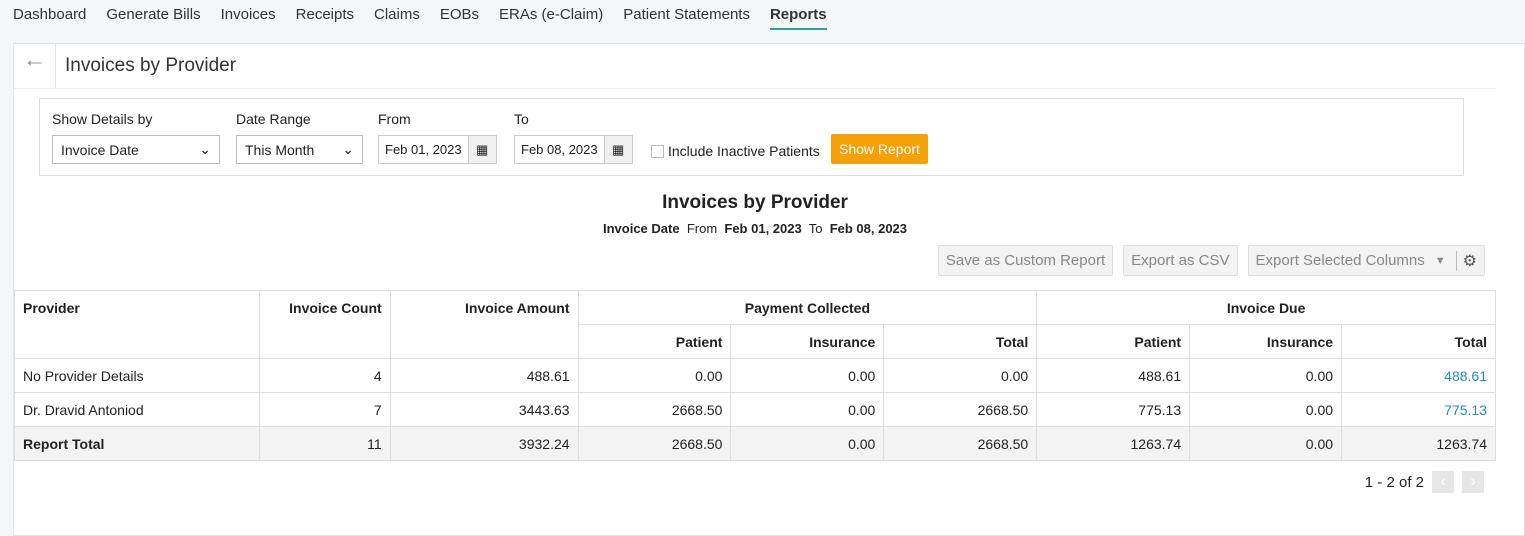  I want to click on to-date-input: Feb 08, 2023 ▦, so click(573, 149).